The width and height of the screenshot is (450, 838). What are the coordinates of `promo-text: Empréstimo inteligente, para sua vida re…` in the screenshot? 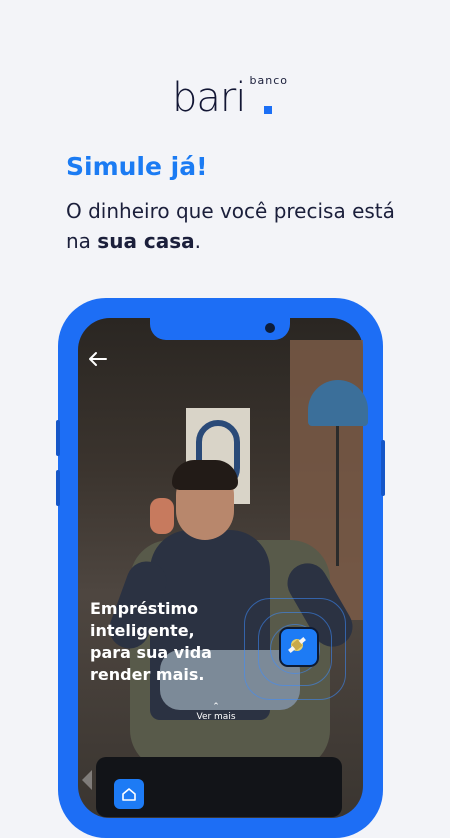 It's located at (151, 641).